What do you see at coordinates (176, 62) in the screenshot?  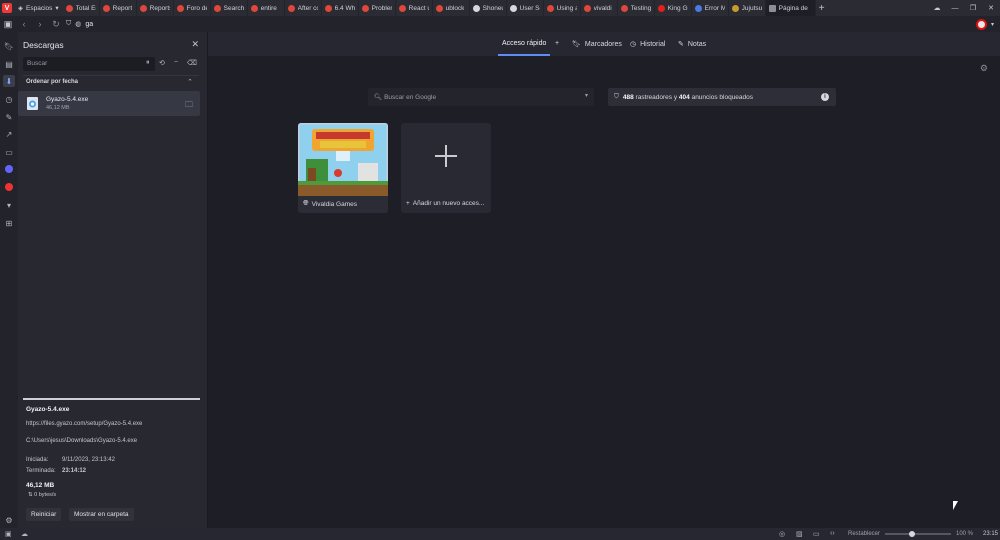 I see `remove-icon: −` at bounding box center [176, 62].